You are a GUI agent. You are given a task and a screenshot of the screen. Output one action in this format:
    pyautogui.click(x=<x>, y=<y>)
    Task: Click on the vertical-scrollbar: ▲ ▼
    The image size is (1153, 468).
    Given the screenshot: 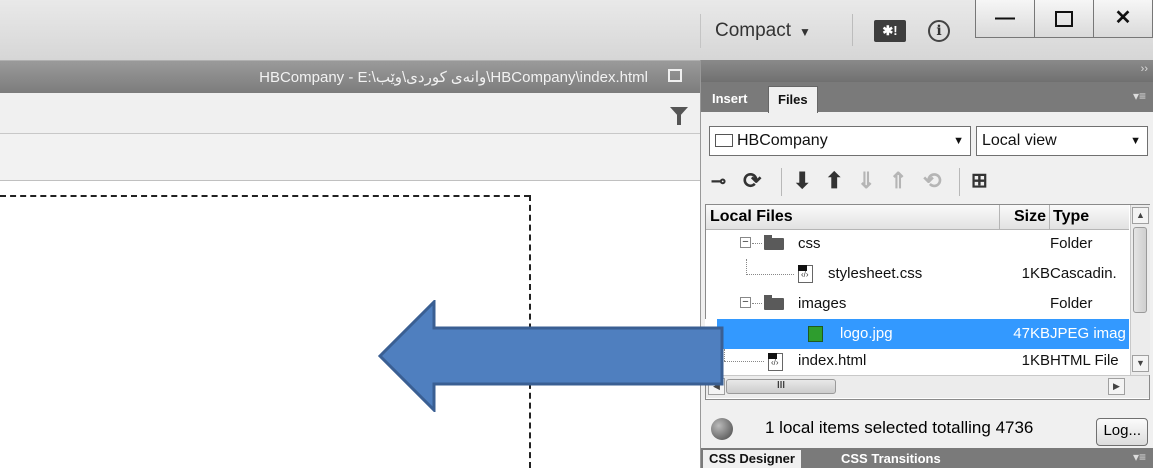 What is the action you would take?
    pyautogui.click(x=1140, y=290)
    